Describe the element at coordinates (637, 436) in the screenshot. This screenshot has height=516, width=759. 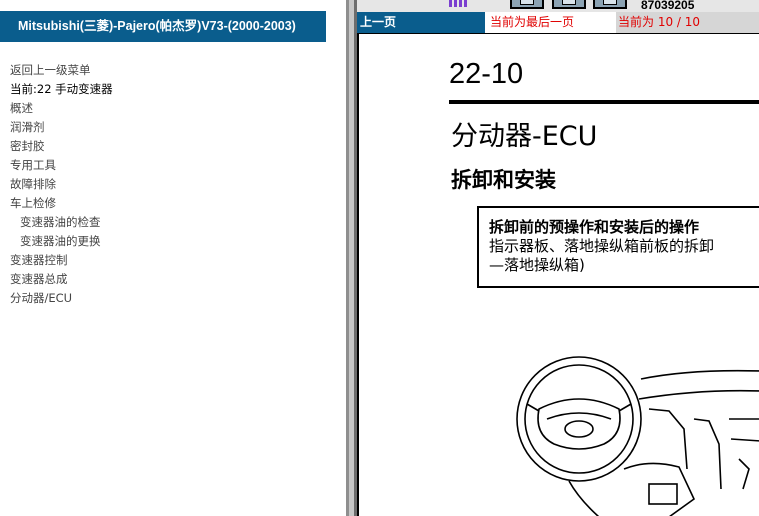
I see `dashboard-illustration` at that location.